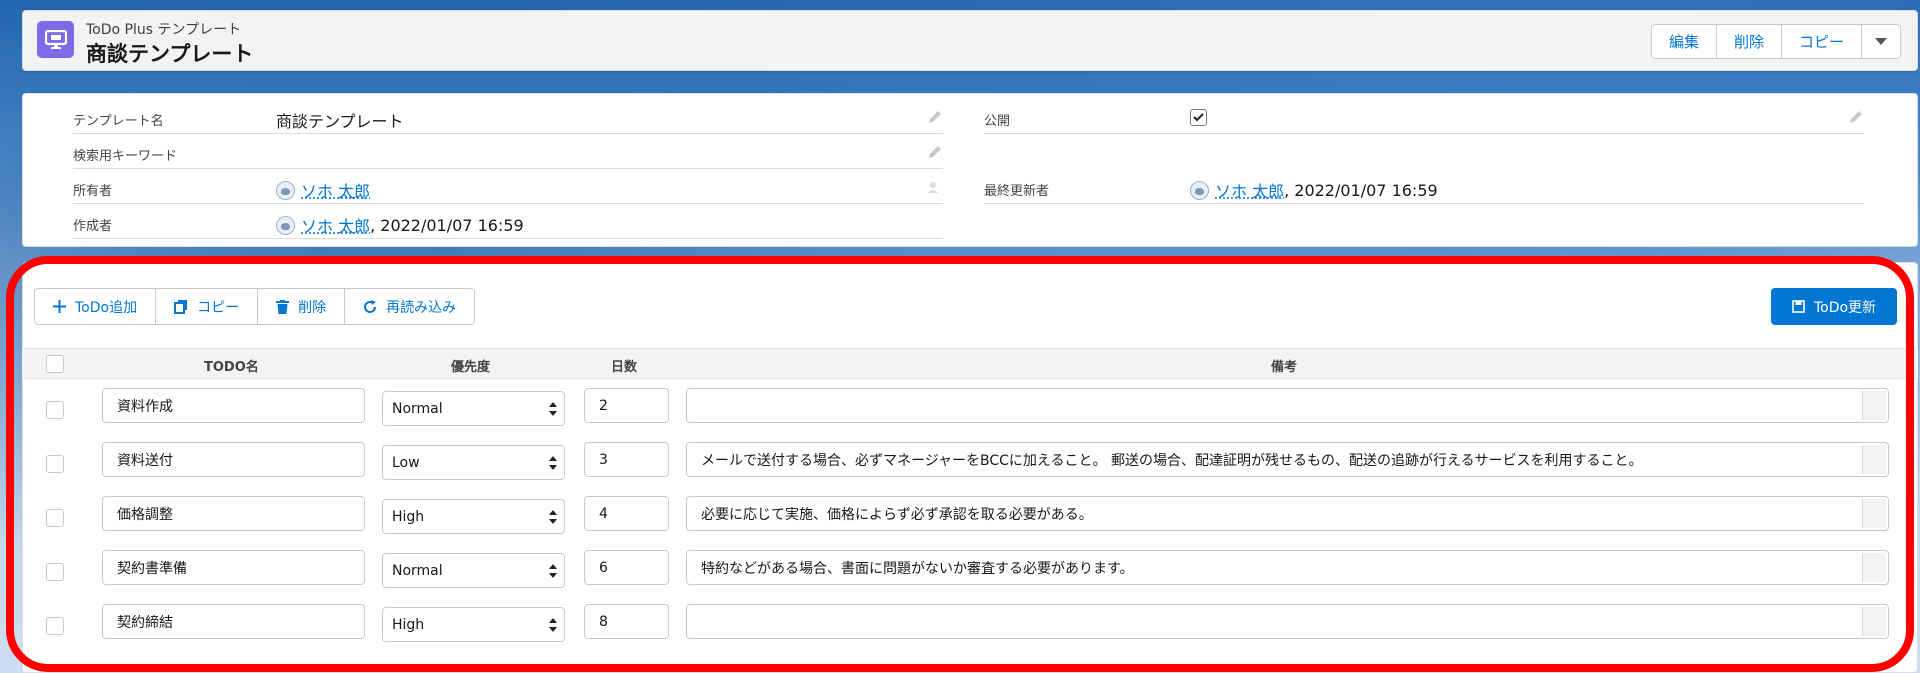  I want to click on todo-toolbar: ToDo追加 コピー 削除 再読み込み, so click(255, 306).